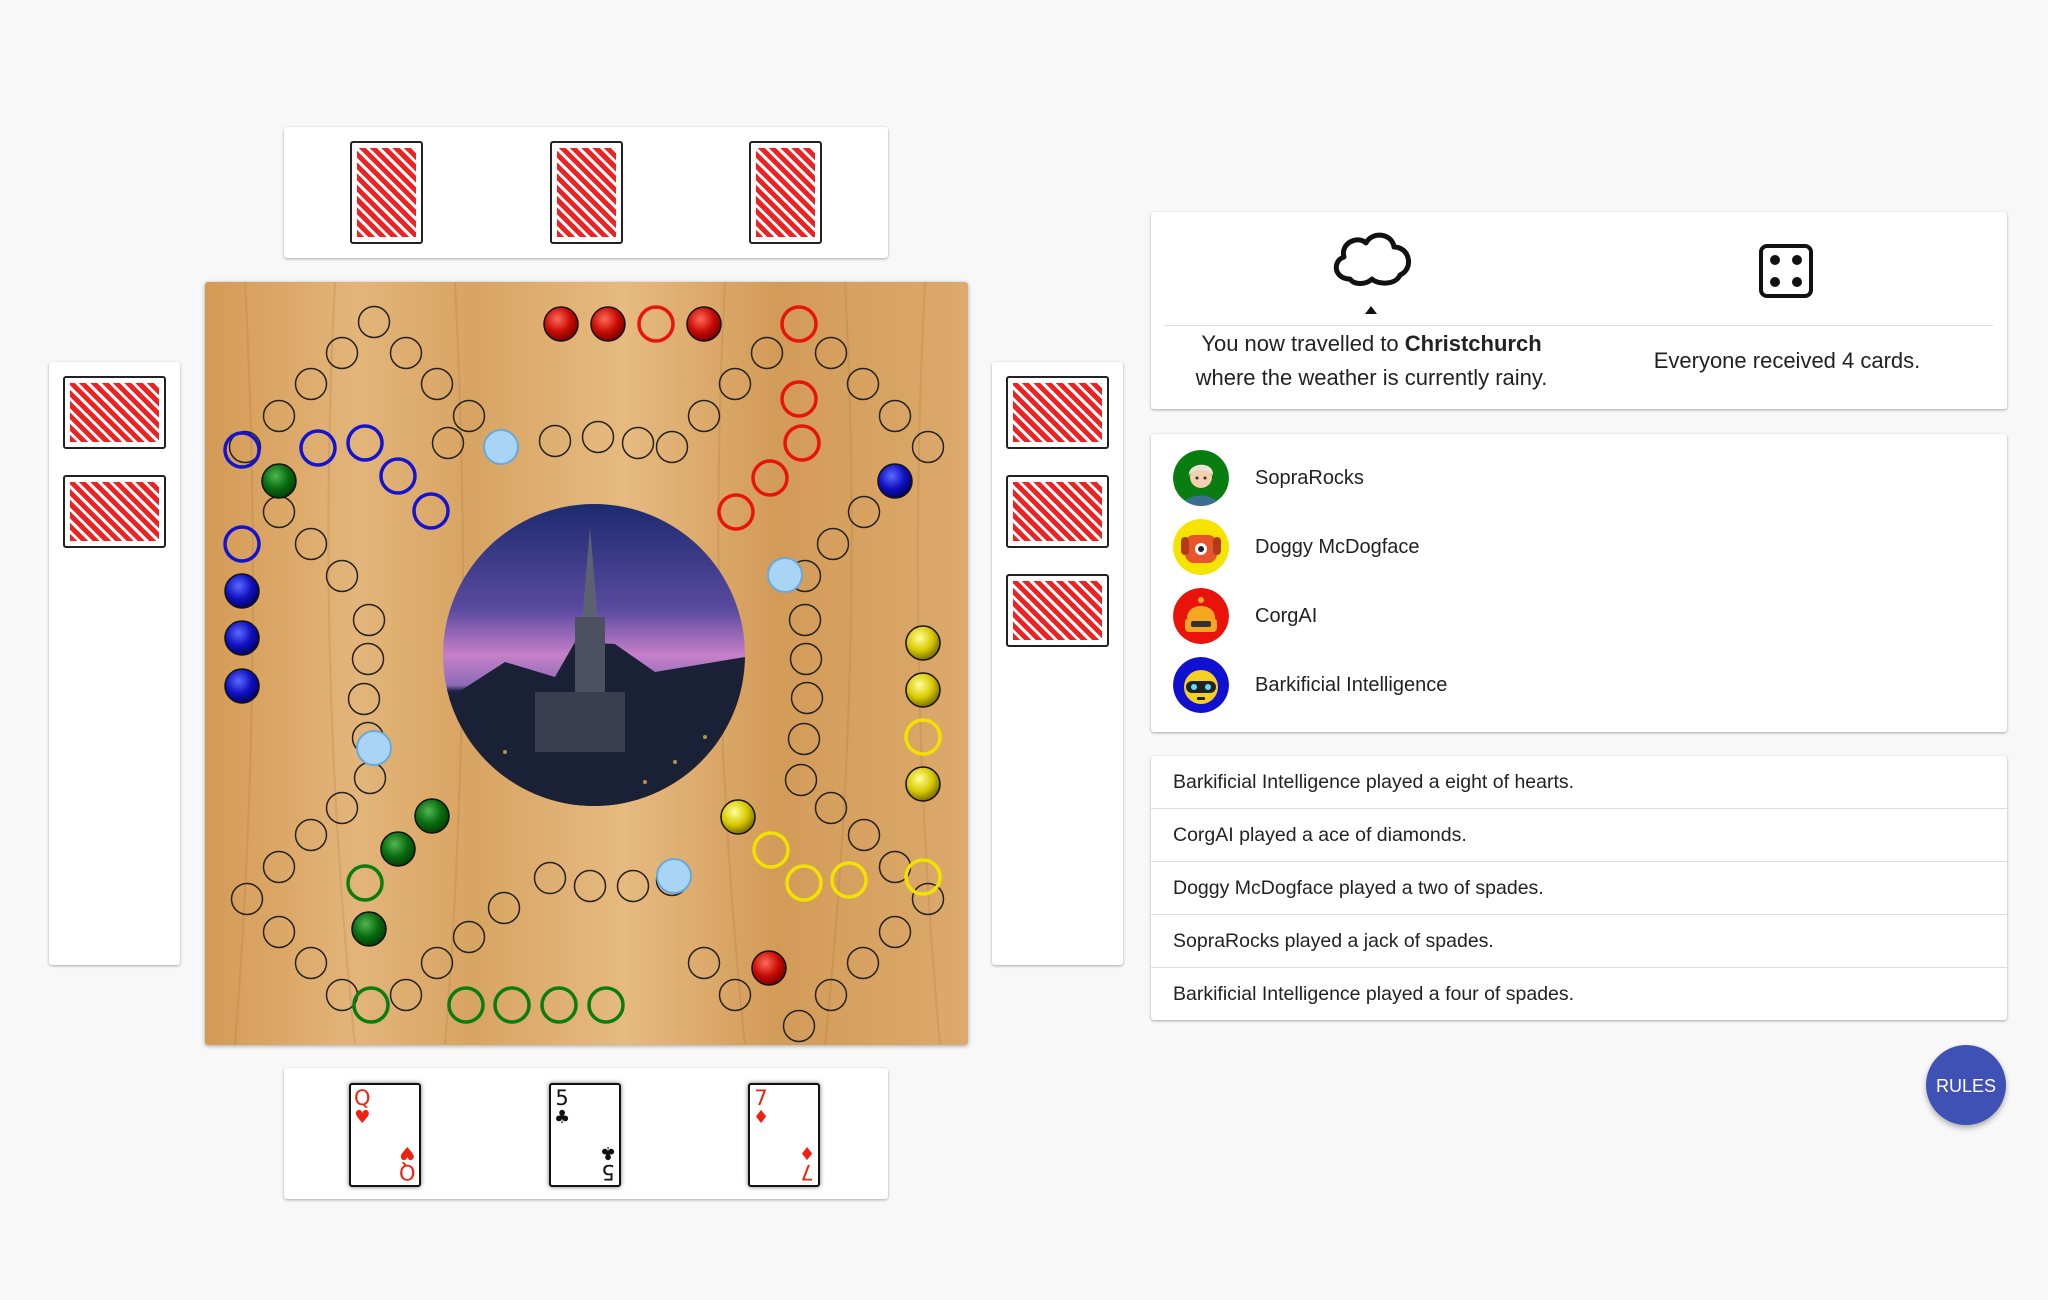 The width and height of the screenshot is (2048, 1300). Describe the element at coordinates (1337, 547) in the screenshot. I see `player-name: Doggy McDogface` at that location.